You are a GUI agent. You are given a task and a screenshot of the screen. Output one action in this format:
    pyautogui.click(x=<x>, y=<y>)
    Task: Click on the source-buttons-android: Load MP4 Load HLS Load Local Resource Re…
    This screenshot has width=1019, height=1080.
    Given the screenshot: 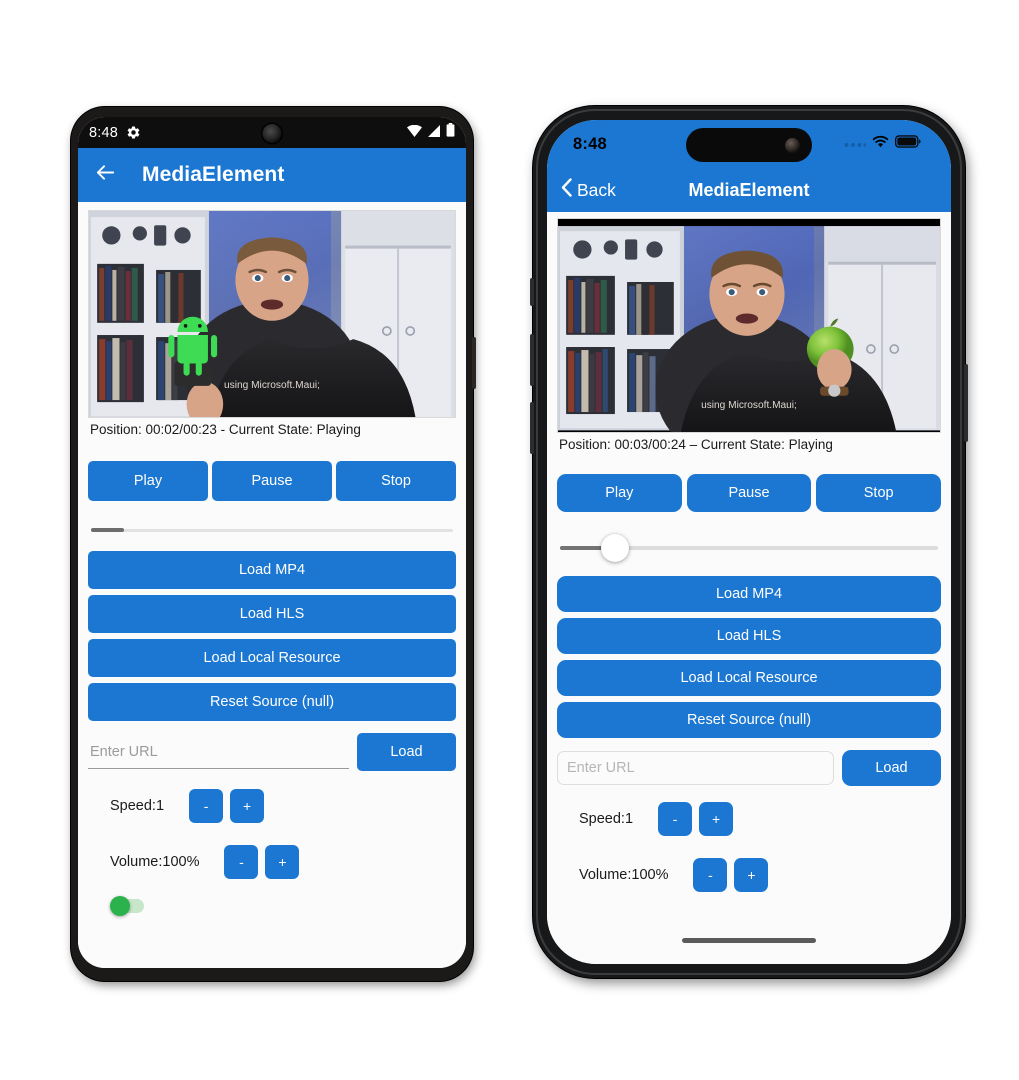 What is the action you would take?
    pyautogui.click(x=272, y=636)
    